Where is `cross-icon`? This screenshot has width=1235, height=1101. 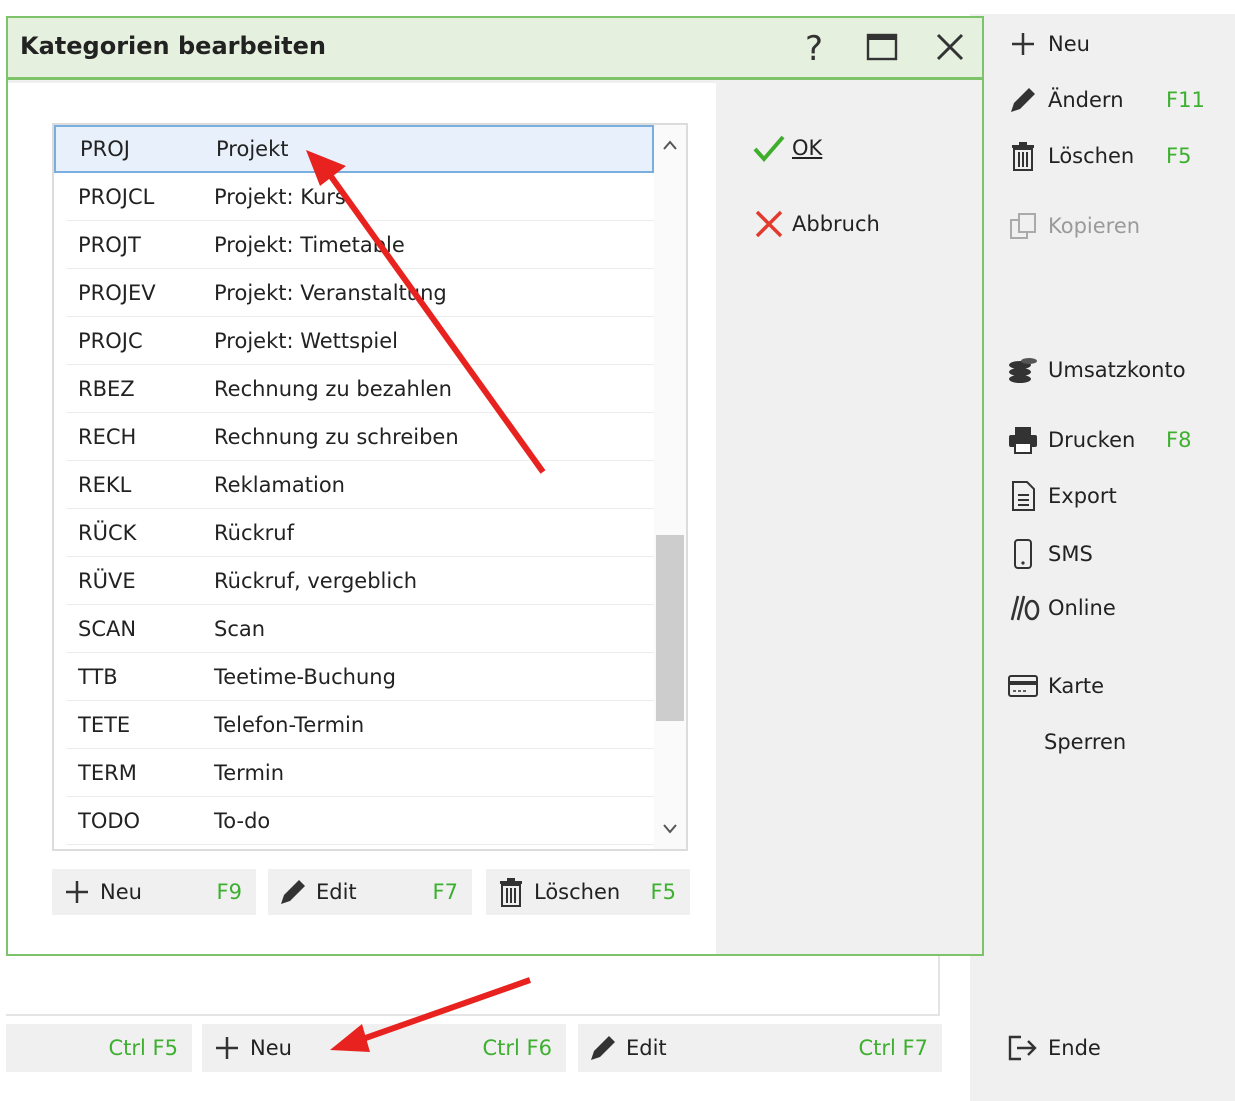
cross-icon is located at coordinates (769, 224).